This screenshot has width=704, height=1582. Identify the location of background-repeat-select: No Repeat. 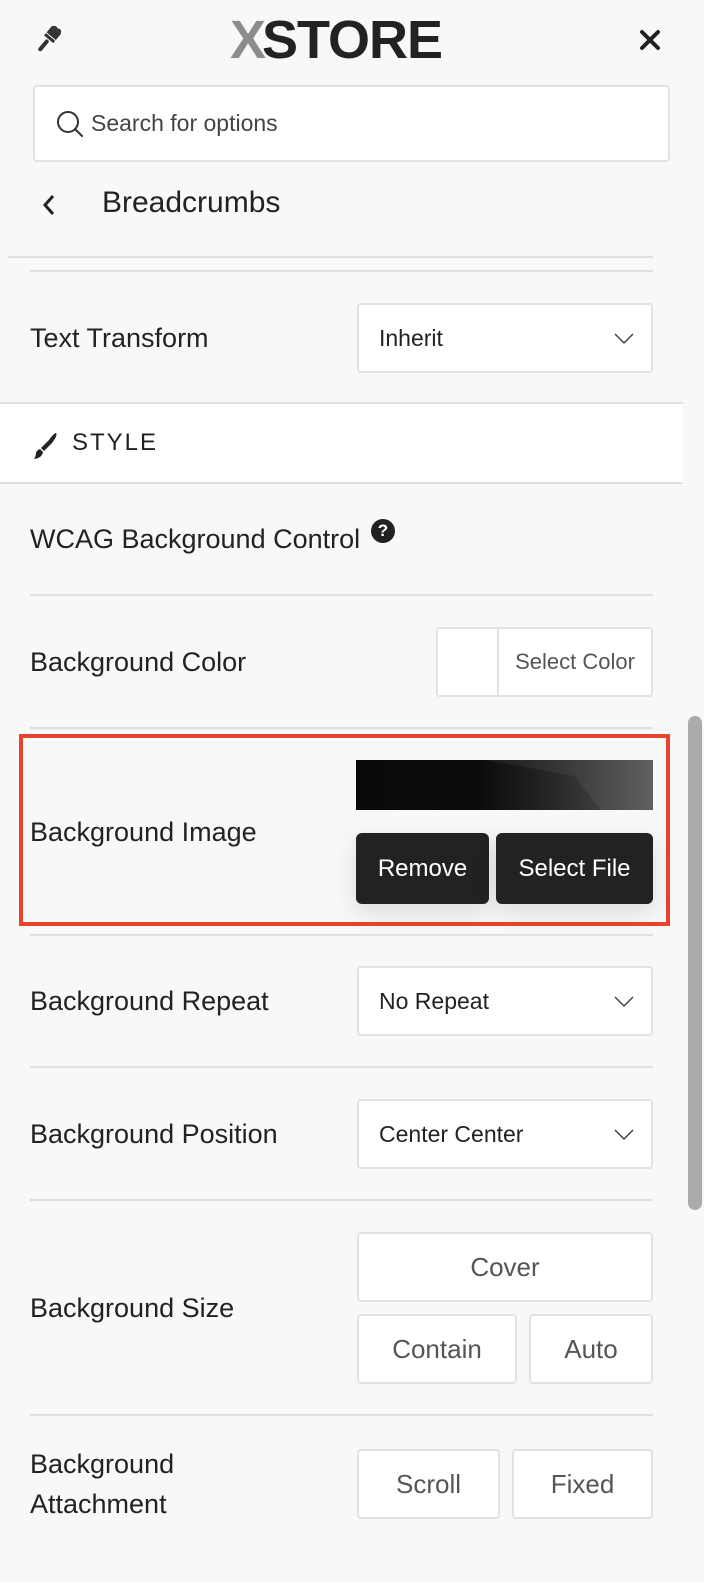
(505, 1001).